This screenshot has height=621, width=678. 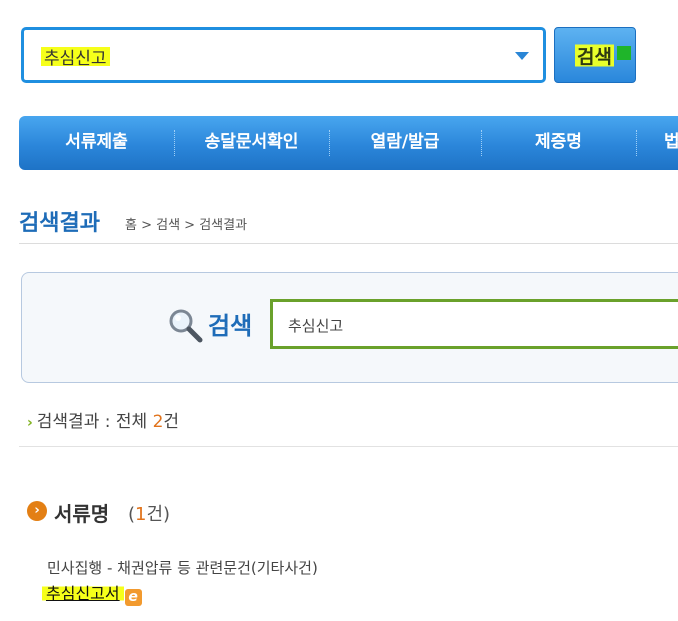 I want to click on top-search-button: 검색, so click(x=595, y=55).